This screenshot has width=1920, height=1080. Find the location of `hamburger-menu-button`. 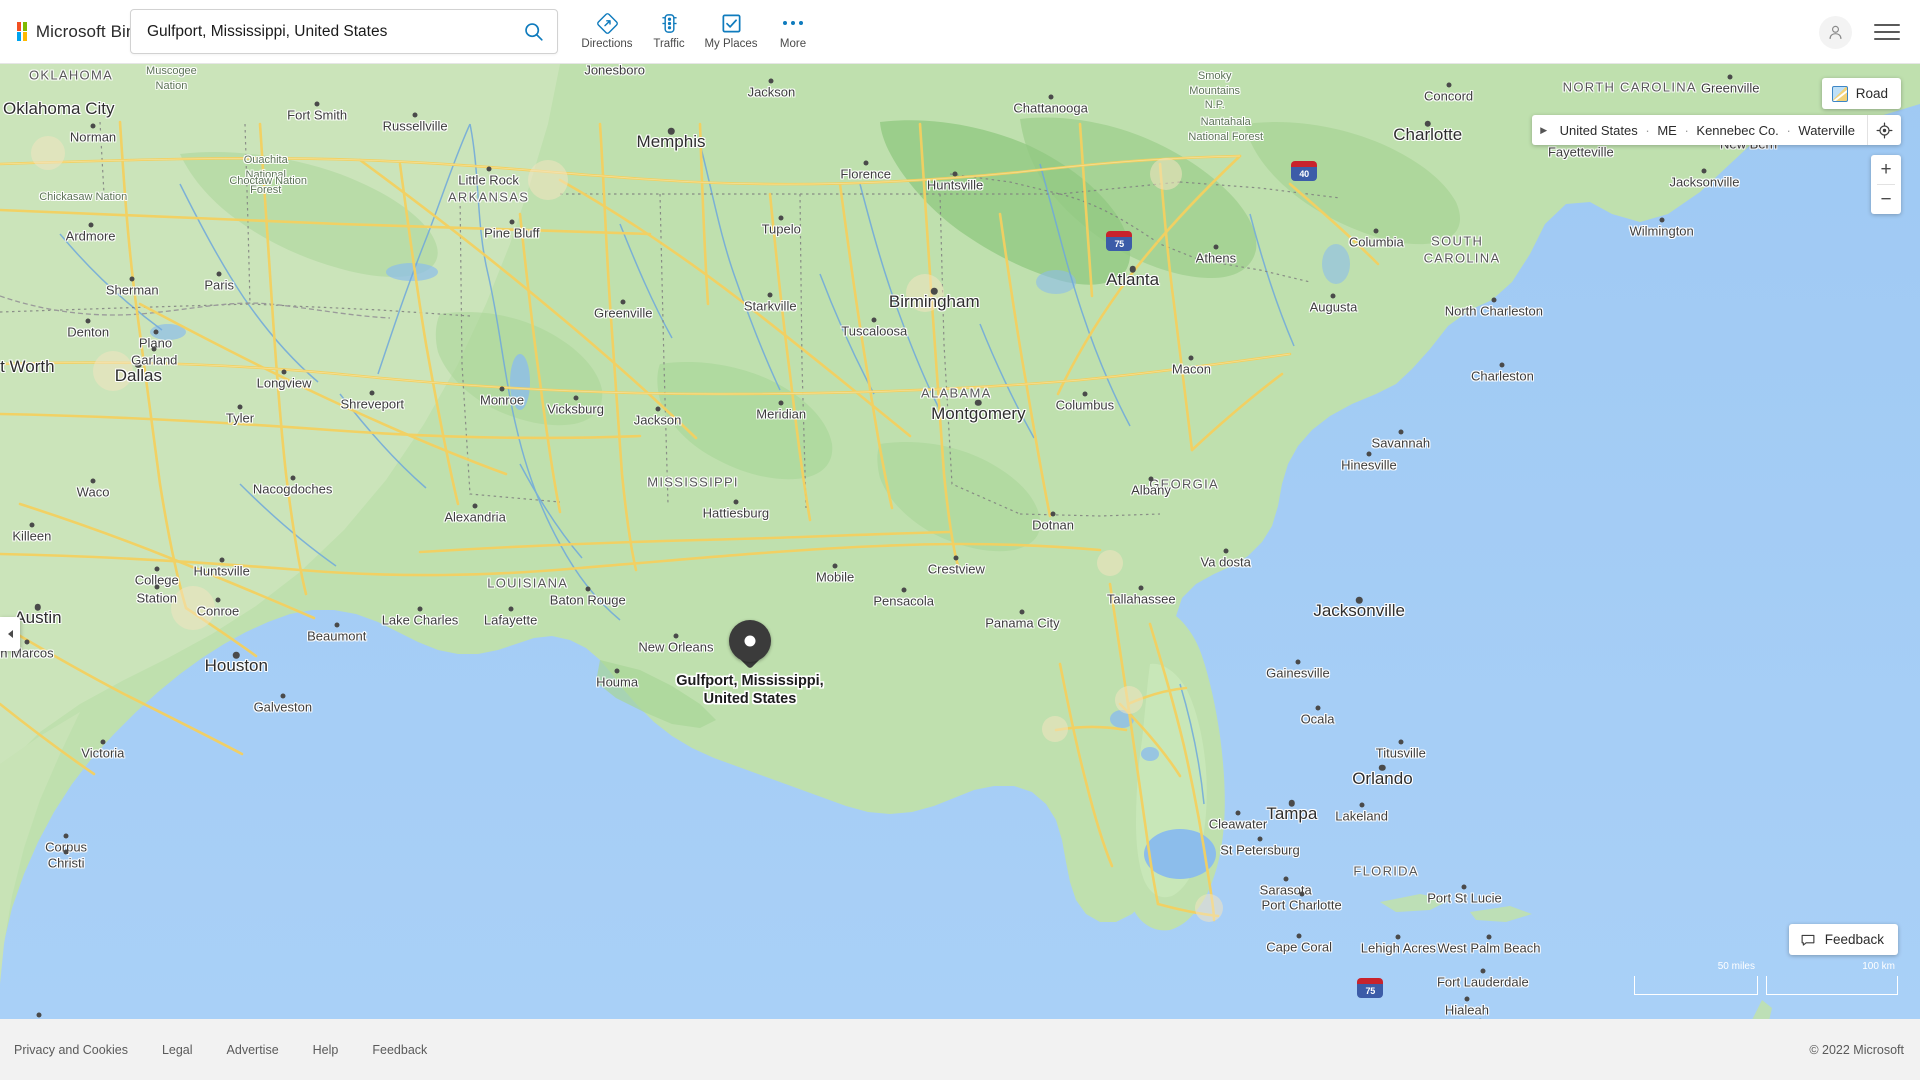

hamburger-menu-button is located at coordinates (1887, 32).